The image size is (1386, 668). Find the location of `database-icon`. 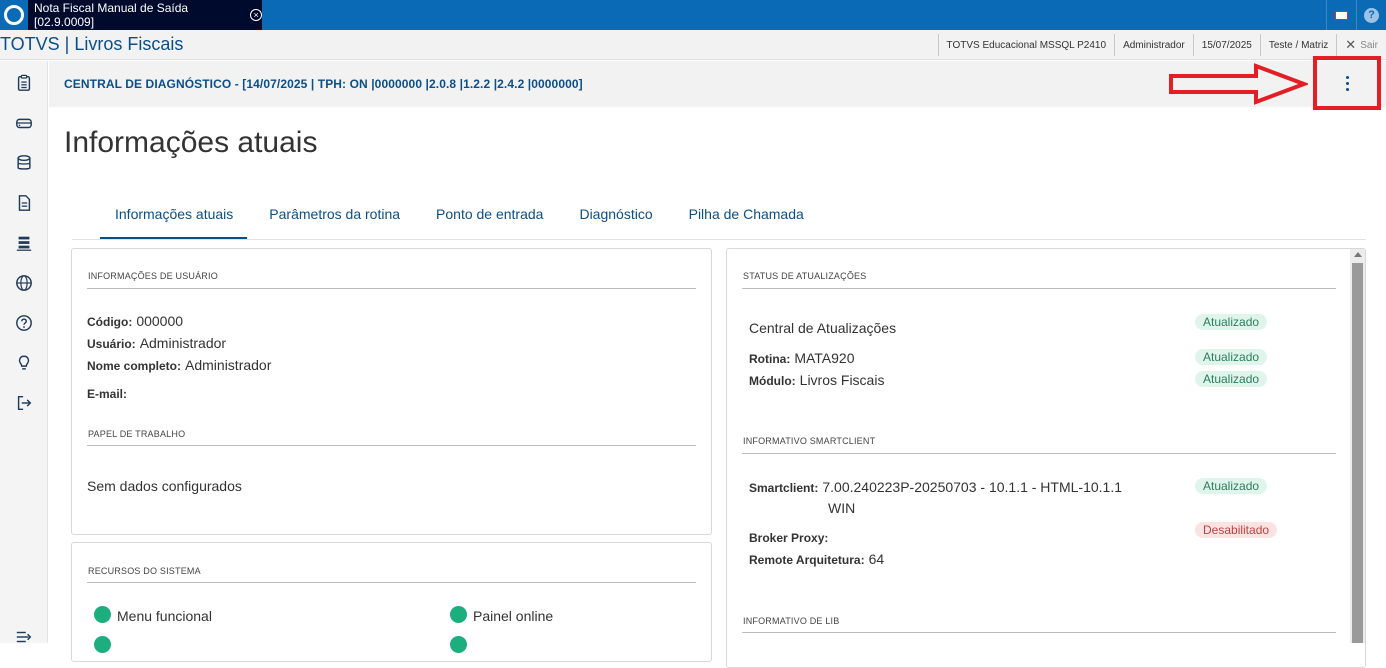

database-icon is located at coordinates (24, 163).